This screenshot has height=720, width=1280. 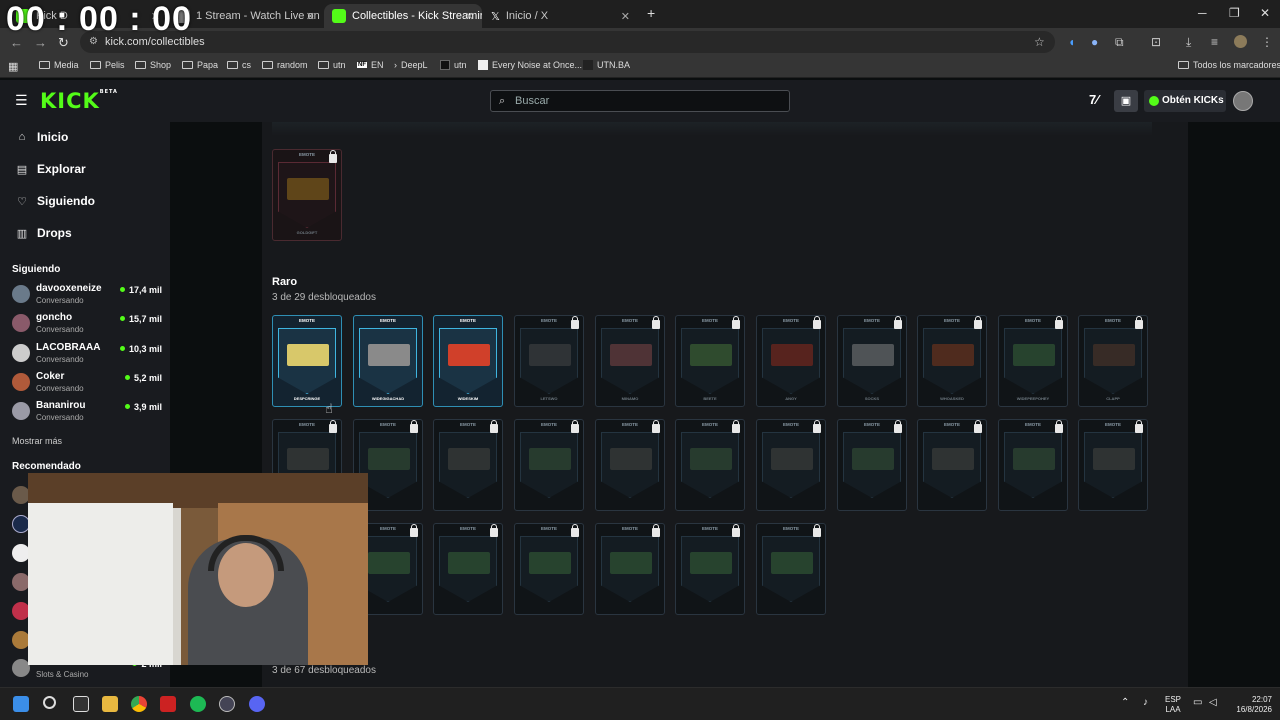 What do you see at coordinates (49, 702) in the screenshot?
I see `search-icon` at bounding box center [49, 702].